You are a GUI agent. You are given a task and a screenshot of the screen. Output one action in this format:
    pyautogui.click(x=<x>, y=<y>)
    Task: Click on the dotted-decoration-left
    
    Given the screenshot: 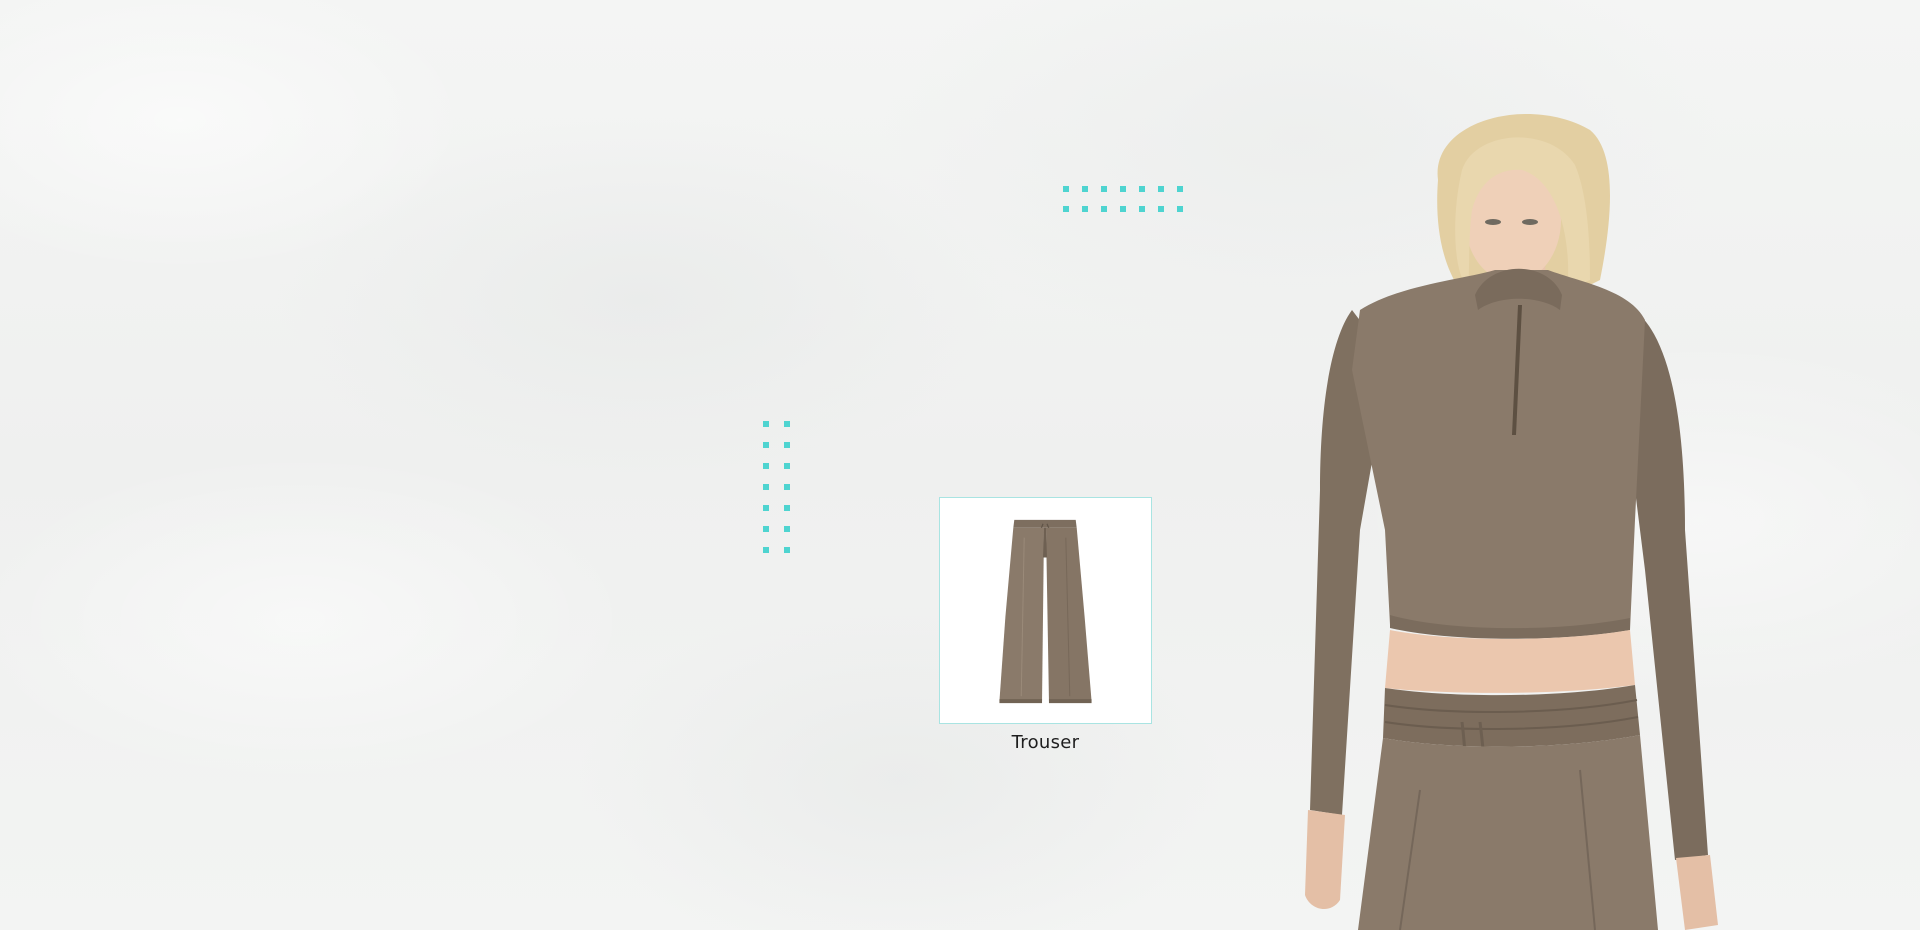 What is the action you would take?
    pyautogui.click(x=776, y=487)
    